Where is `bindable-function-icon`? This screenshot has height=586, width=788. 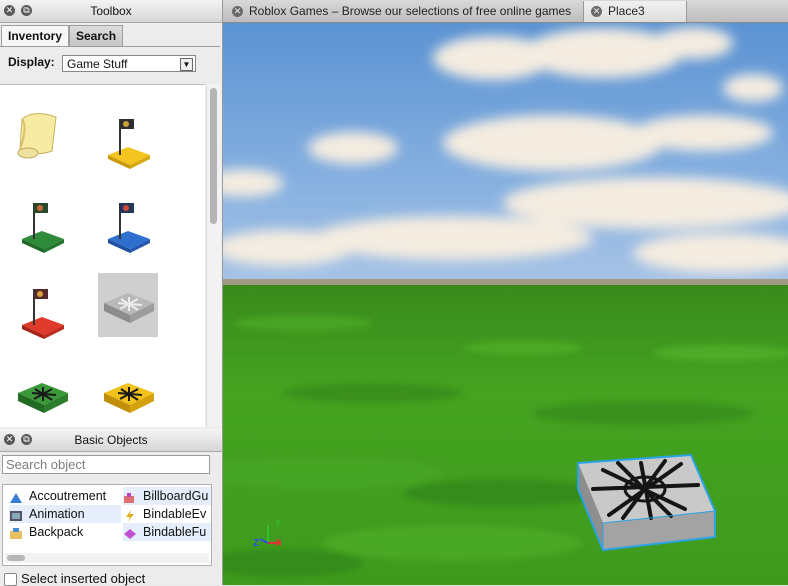 bindable-function-icon is located at coordinates (130, 533).